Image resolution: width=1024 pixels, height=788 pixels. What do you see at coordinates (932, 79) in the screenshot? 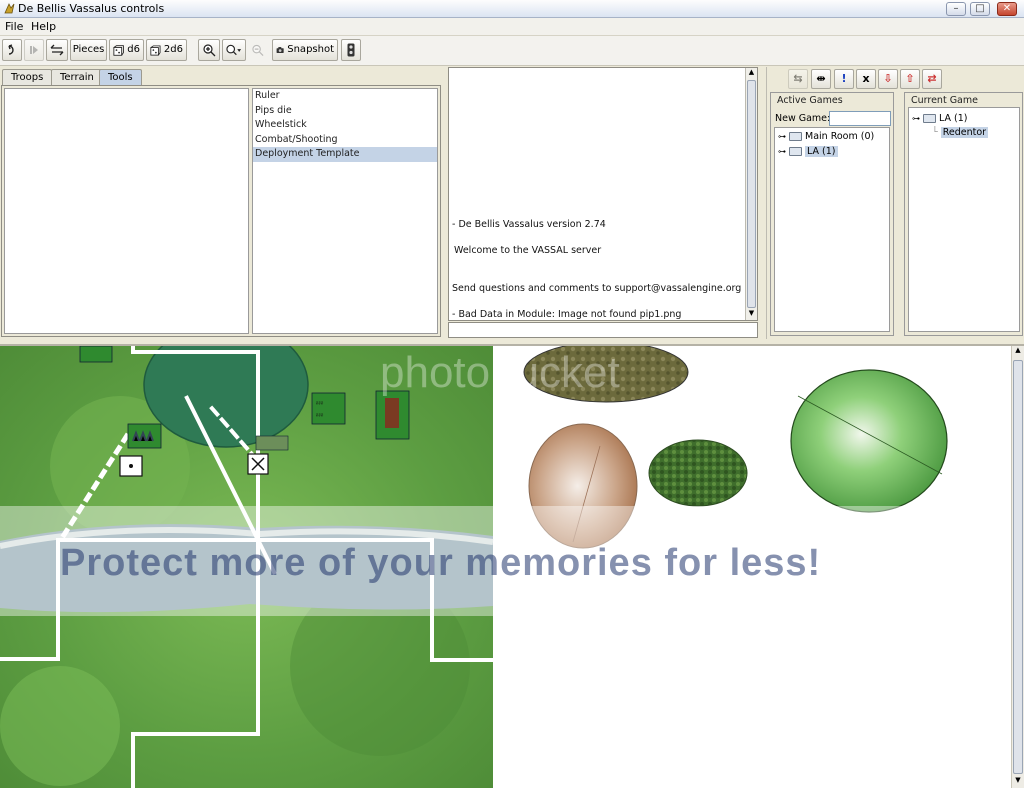
I see `server-sync-button: ⇄` at bounding box center [932, 79].